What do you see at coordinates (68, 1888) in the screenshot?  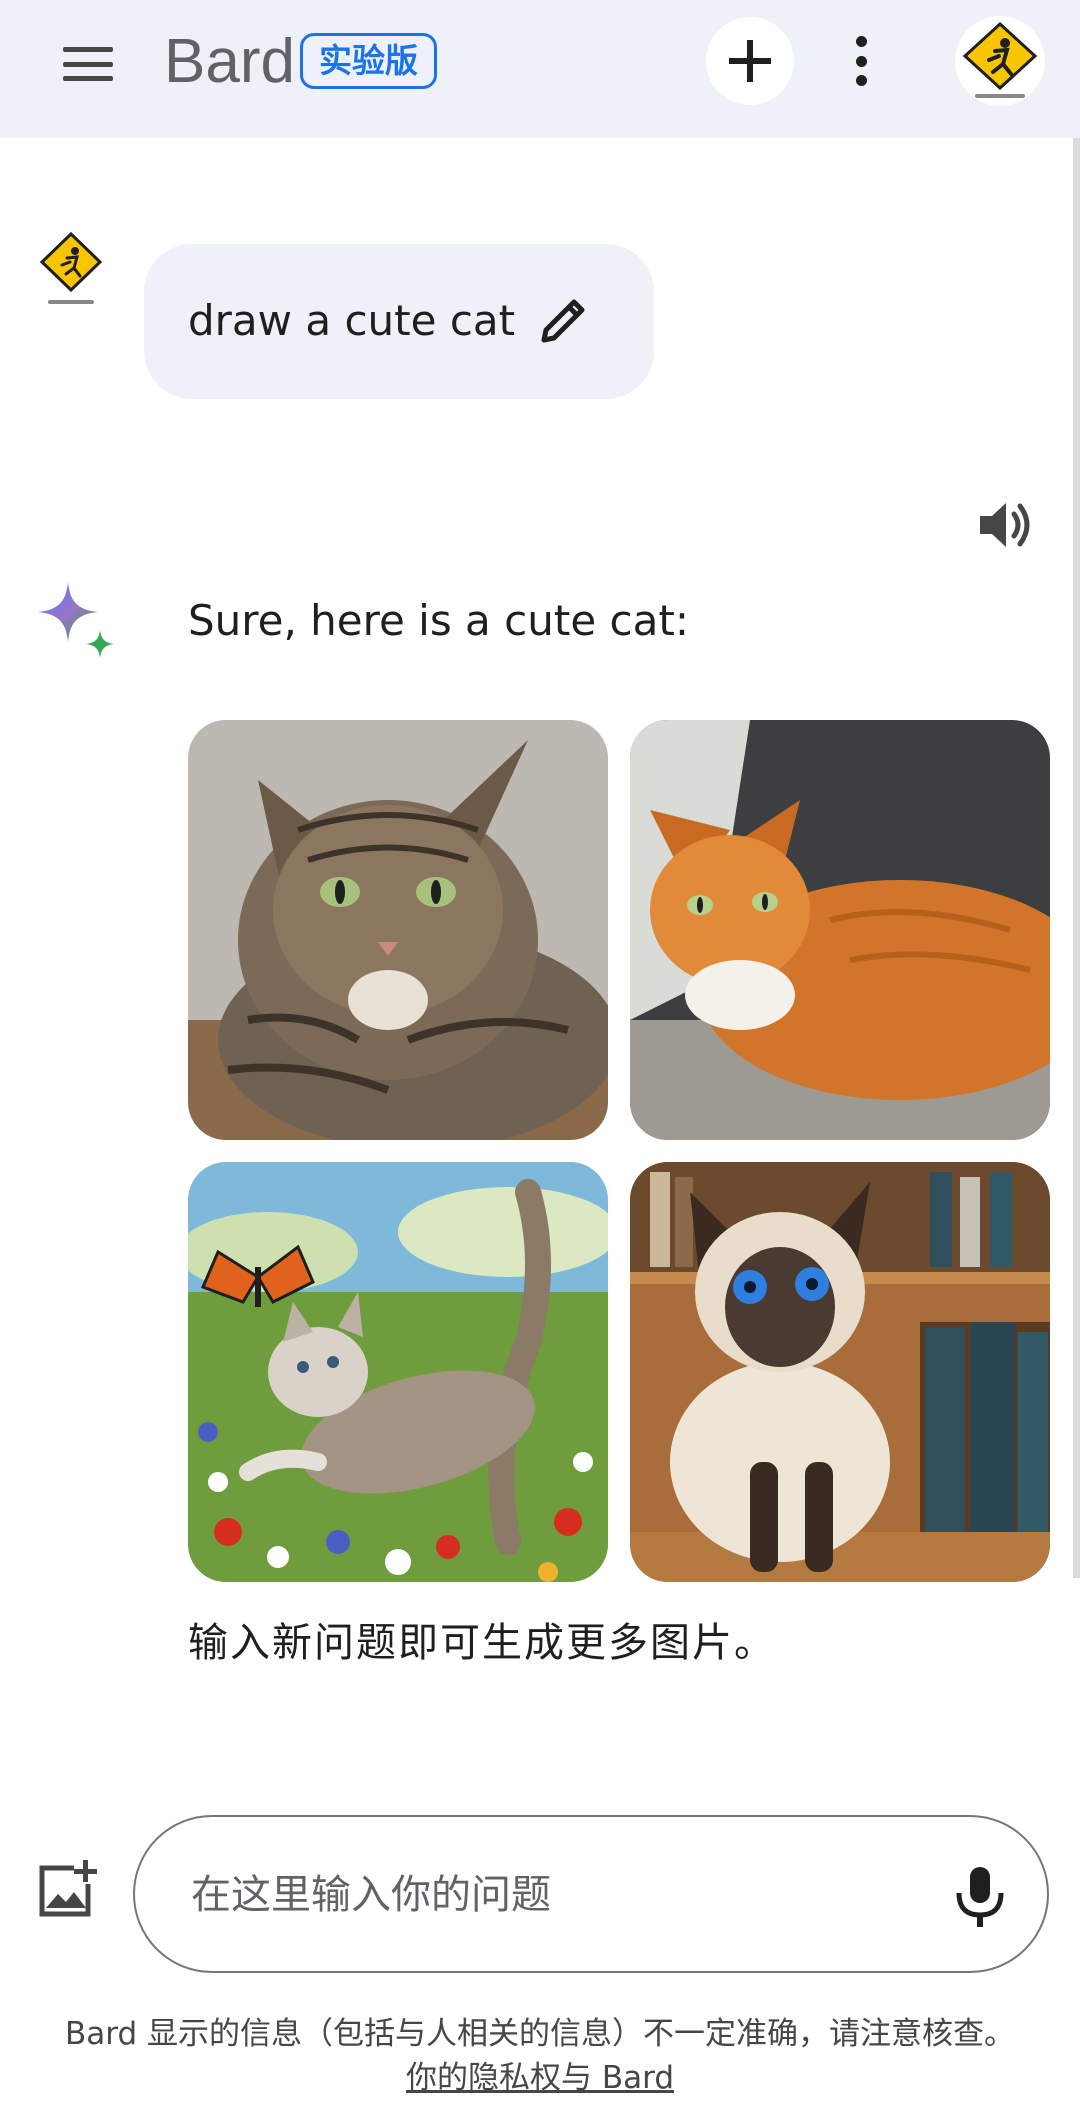 I see `add-photo-icon` at bounding box center [68, 1888].